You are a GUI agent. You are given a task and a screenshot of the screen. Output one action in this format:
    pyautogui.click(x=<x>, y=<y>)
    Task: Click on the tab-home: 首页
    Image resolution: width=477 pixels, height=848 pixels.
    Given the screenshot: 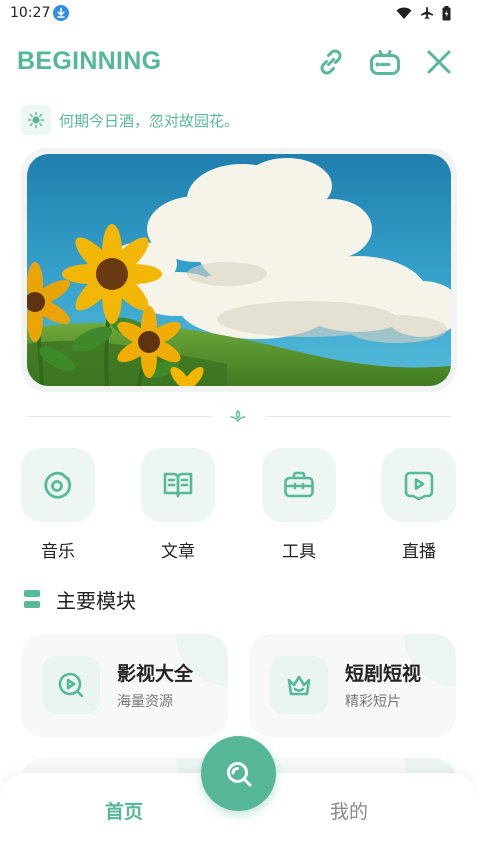 What is the action you would take?
    pyautogui.click(x=124, y=810)
    